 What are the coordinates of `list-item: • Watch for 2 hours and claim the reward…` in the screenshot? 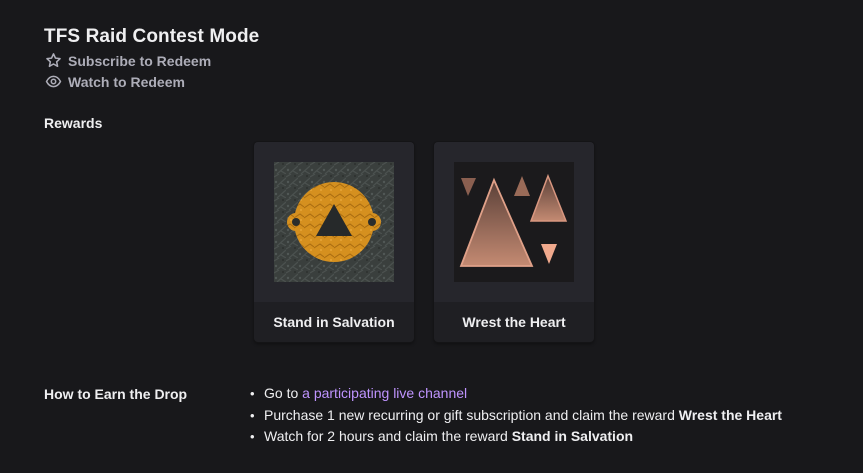 It's located at (516, 439).